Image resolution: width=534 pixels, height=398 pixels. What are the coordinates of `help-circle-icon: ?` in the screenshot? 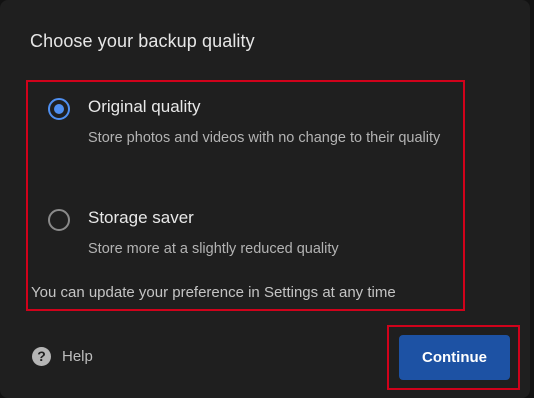 It's located at (41, 356).